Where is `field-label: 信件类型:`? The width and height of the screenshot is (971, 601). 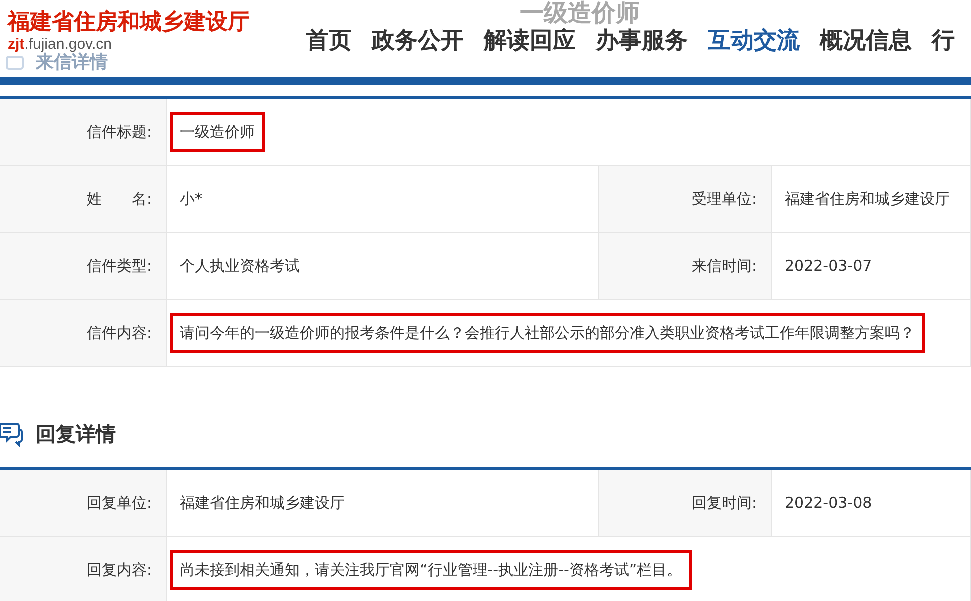 field-label: 信件类型: is located at coordinates (119, 266).